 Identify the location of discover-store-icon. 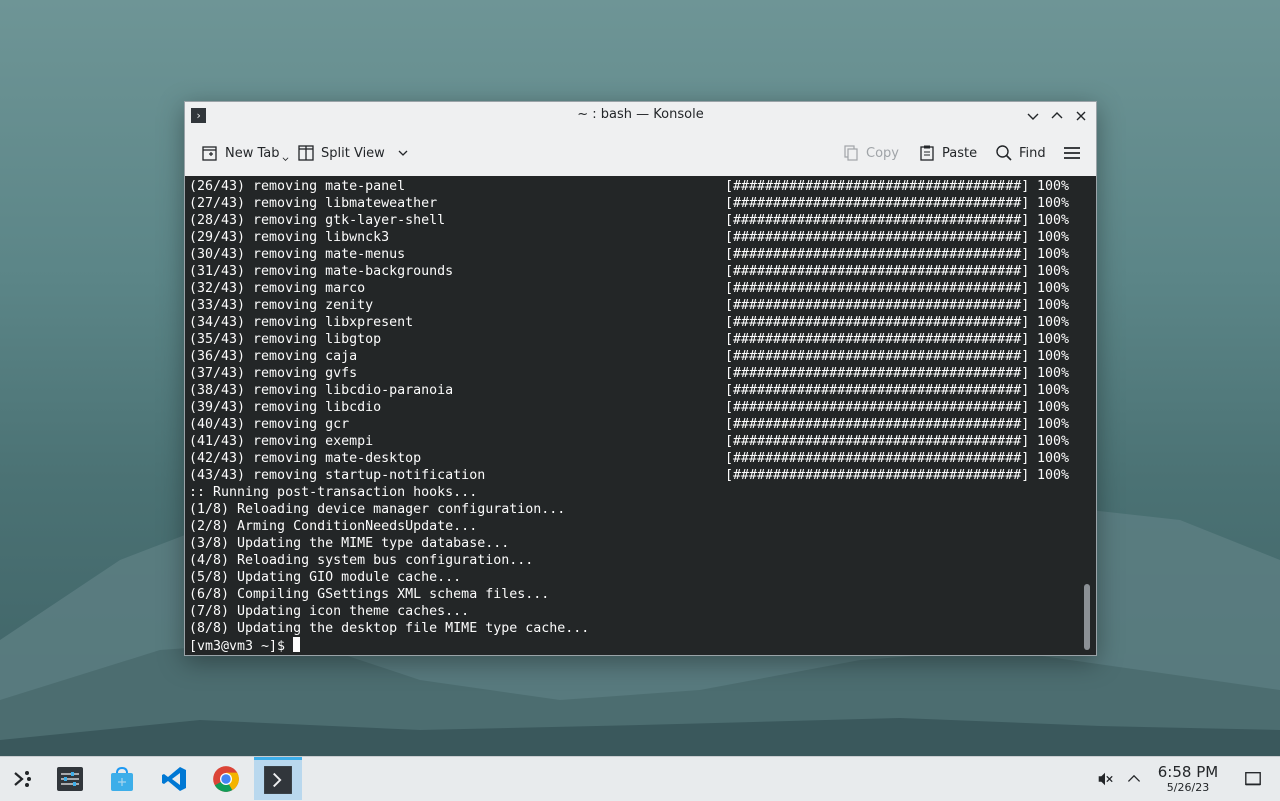
(122, 778).